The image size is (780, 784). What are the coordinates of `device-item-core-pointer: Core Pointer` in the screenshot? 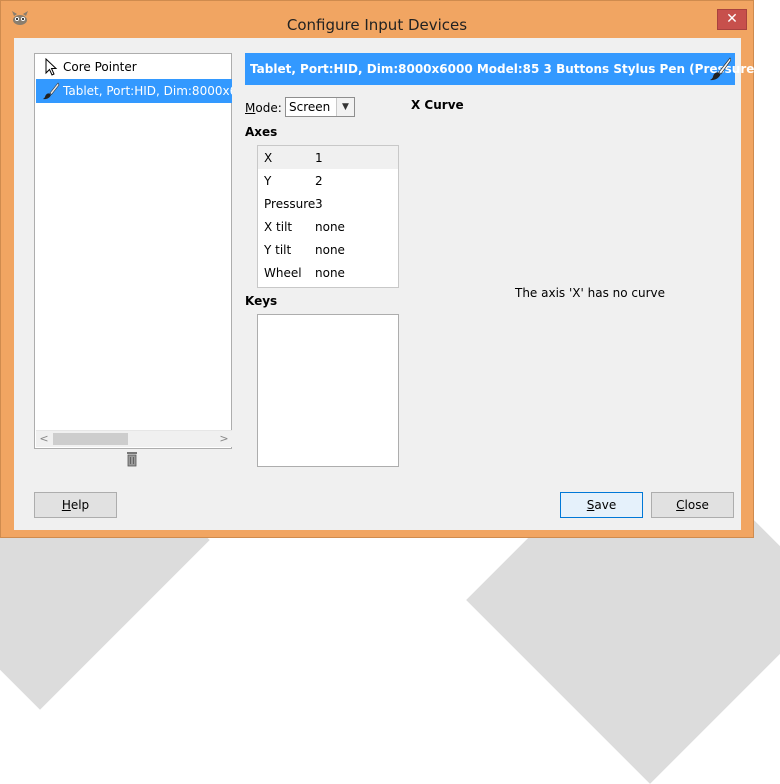 It's located at (134, 67).